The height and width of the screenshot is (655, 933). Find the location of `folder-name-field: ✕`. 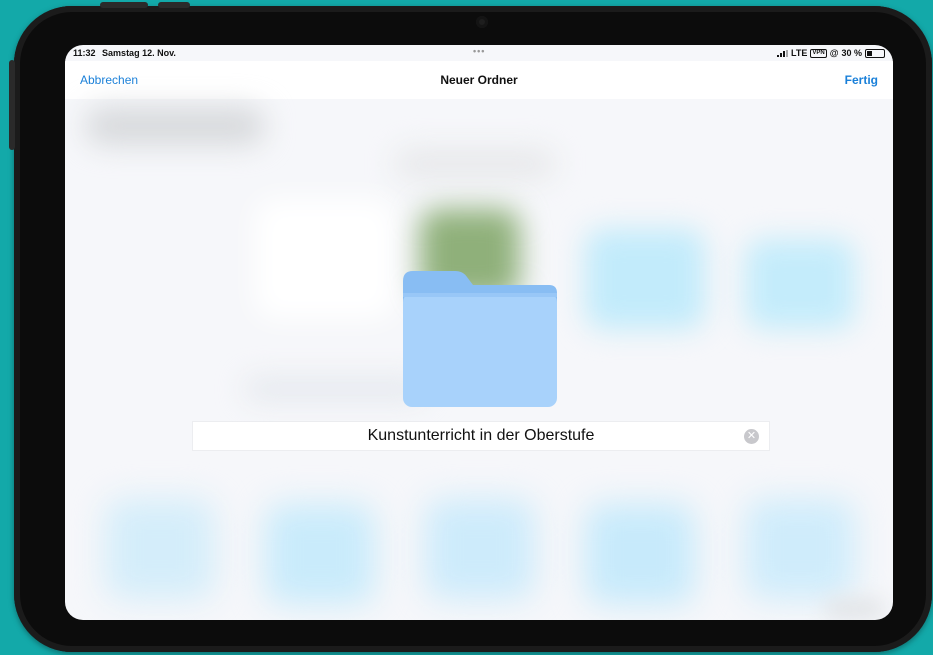

folder-name-field: ✕ is located at coordinates (481, 436).